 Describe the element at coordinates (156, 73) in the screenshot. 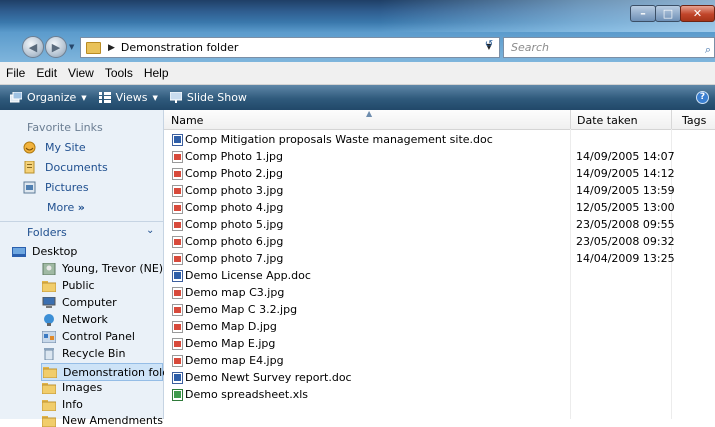

I see `menu-help: Help` at that location.